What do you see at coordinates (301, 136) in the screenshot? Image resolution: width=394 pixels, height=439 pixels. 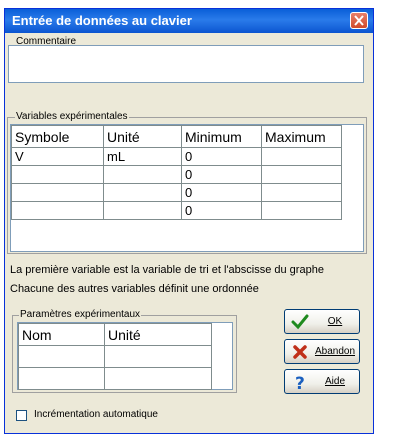 I see `header-maximum: Maximum` at bounding box center [301, 136].